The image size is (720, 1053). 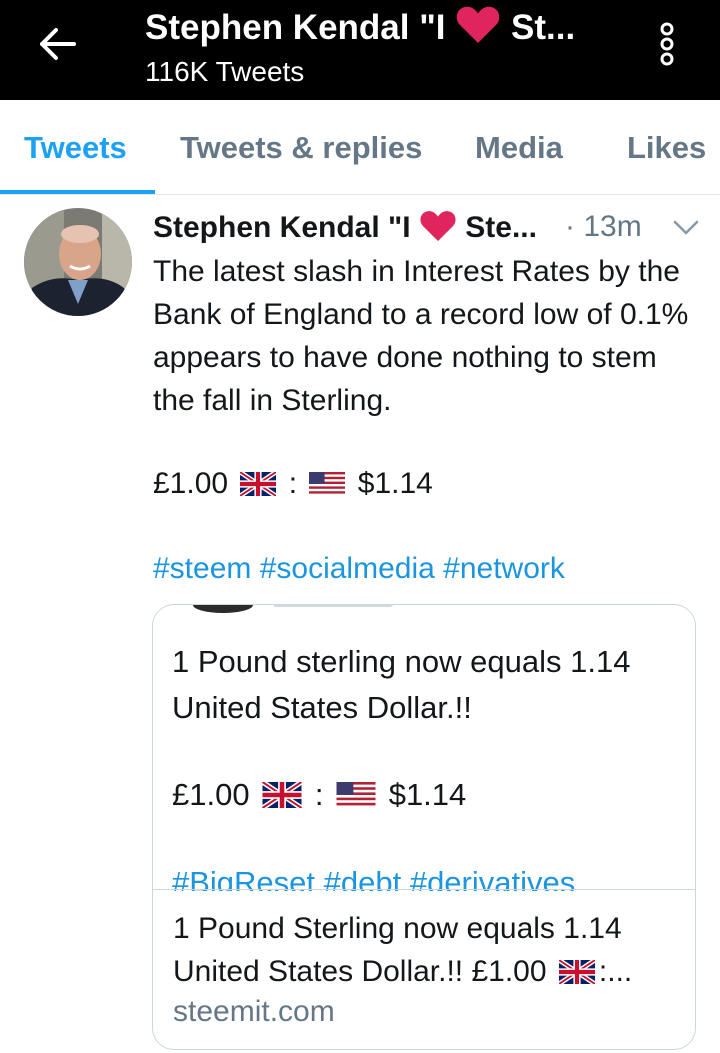 I want to click on profile-header: Stephen Kendal "I St... 116K Tweets, so click(x=360, y=50).